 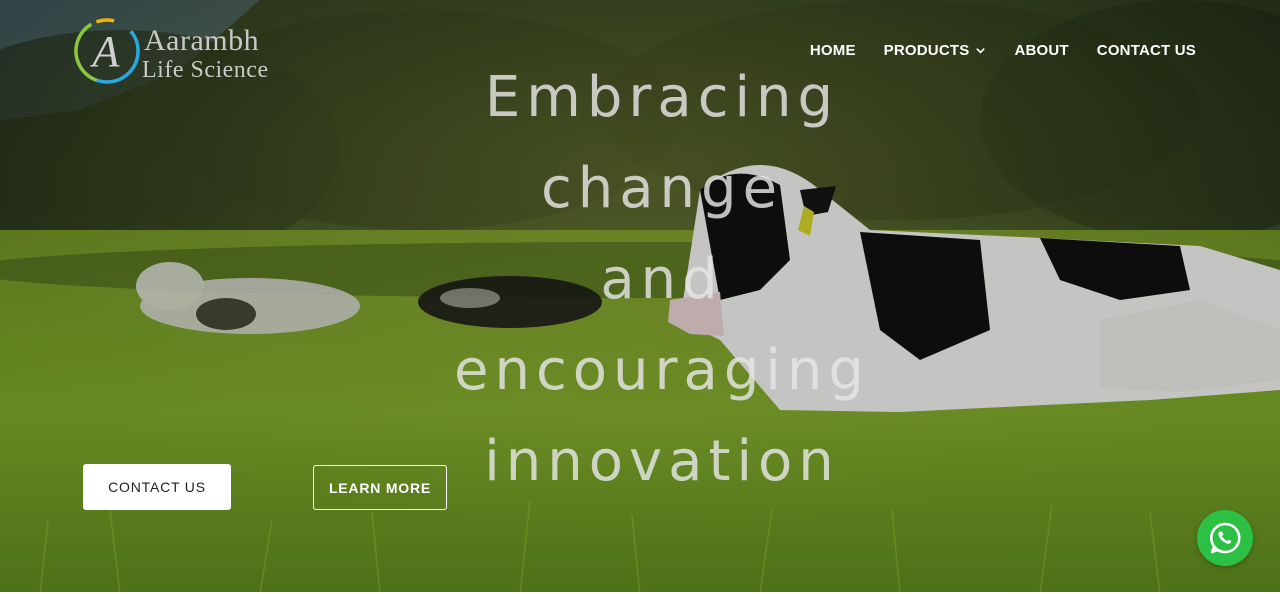 What do you see at coordinates (205, 70) in the screenshot?
I see `brand-tagline: Life Science` at bounding box center [205, 70].